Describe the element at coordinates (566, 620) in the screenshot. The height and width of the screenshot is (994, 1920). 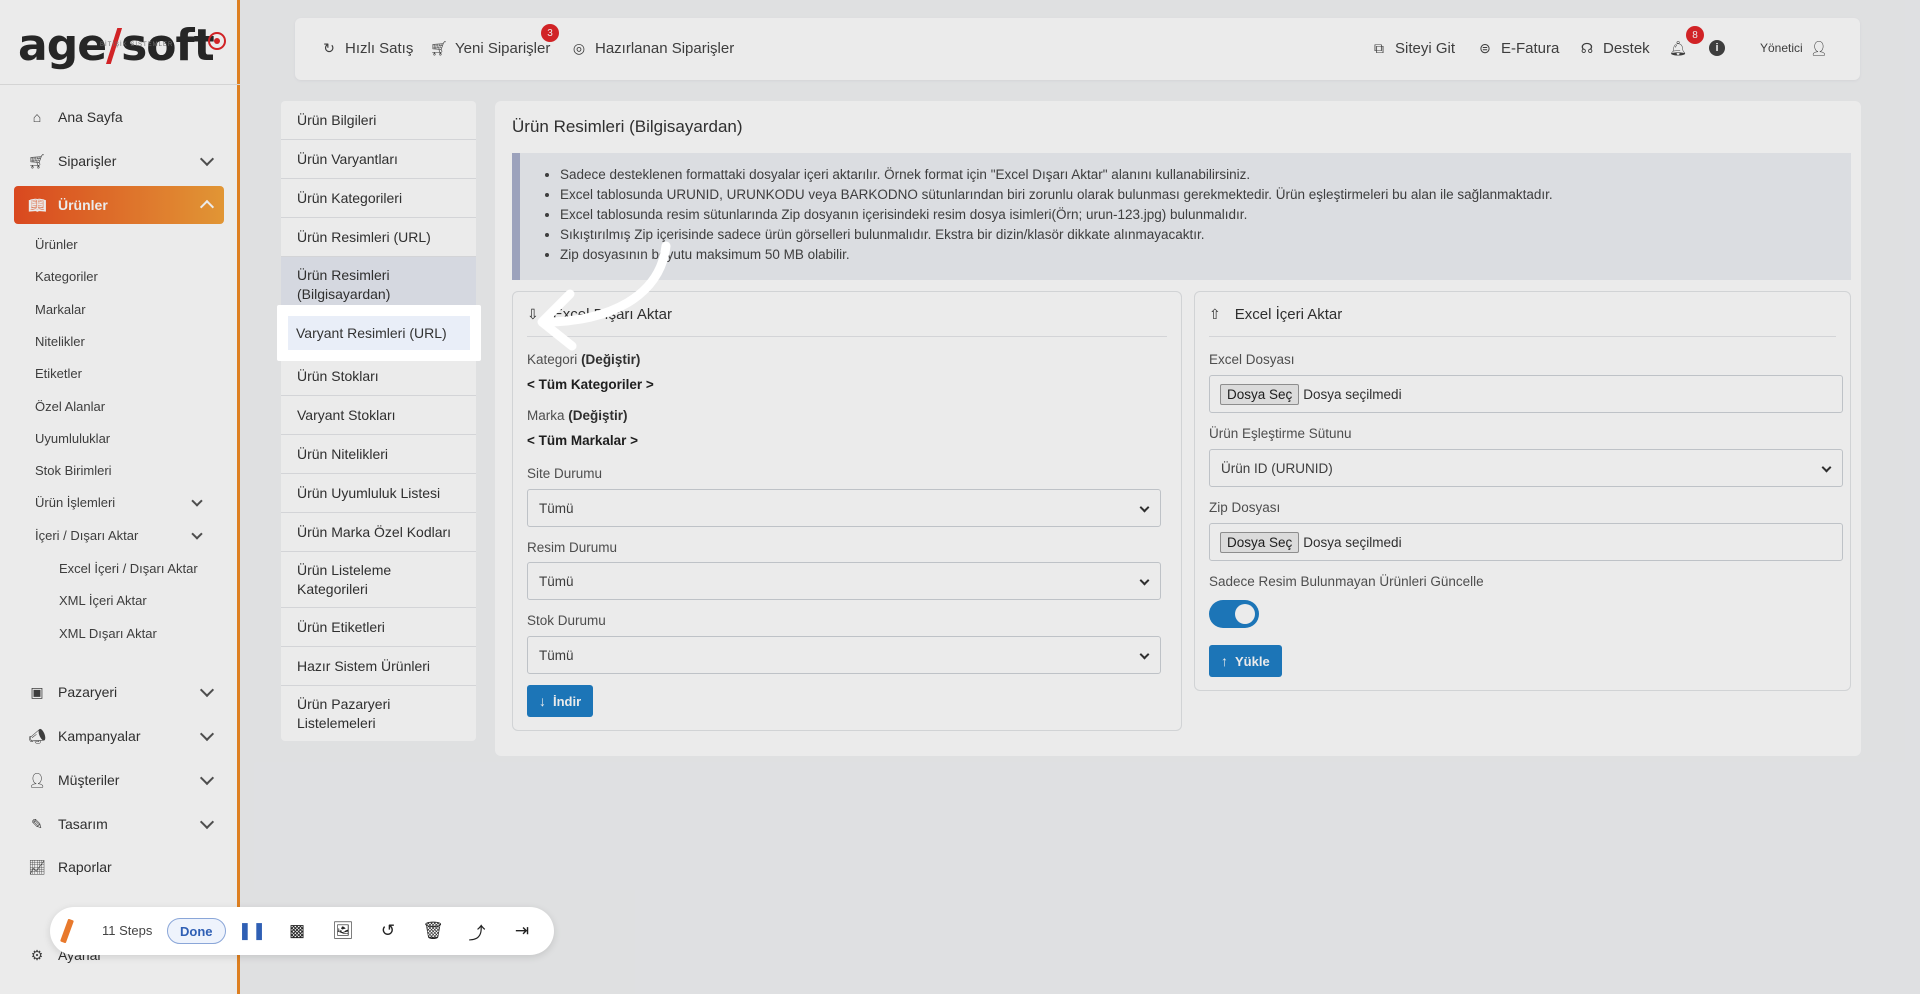
I see `stock-status-label: Stok Durumu` at that location.